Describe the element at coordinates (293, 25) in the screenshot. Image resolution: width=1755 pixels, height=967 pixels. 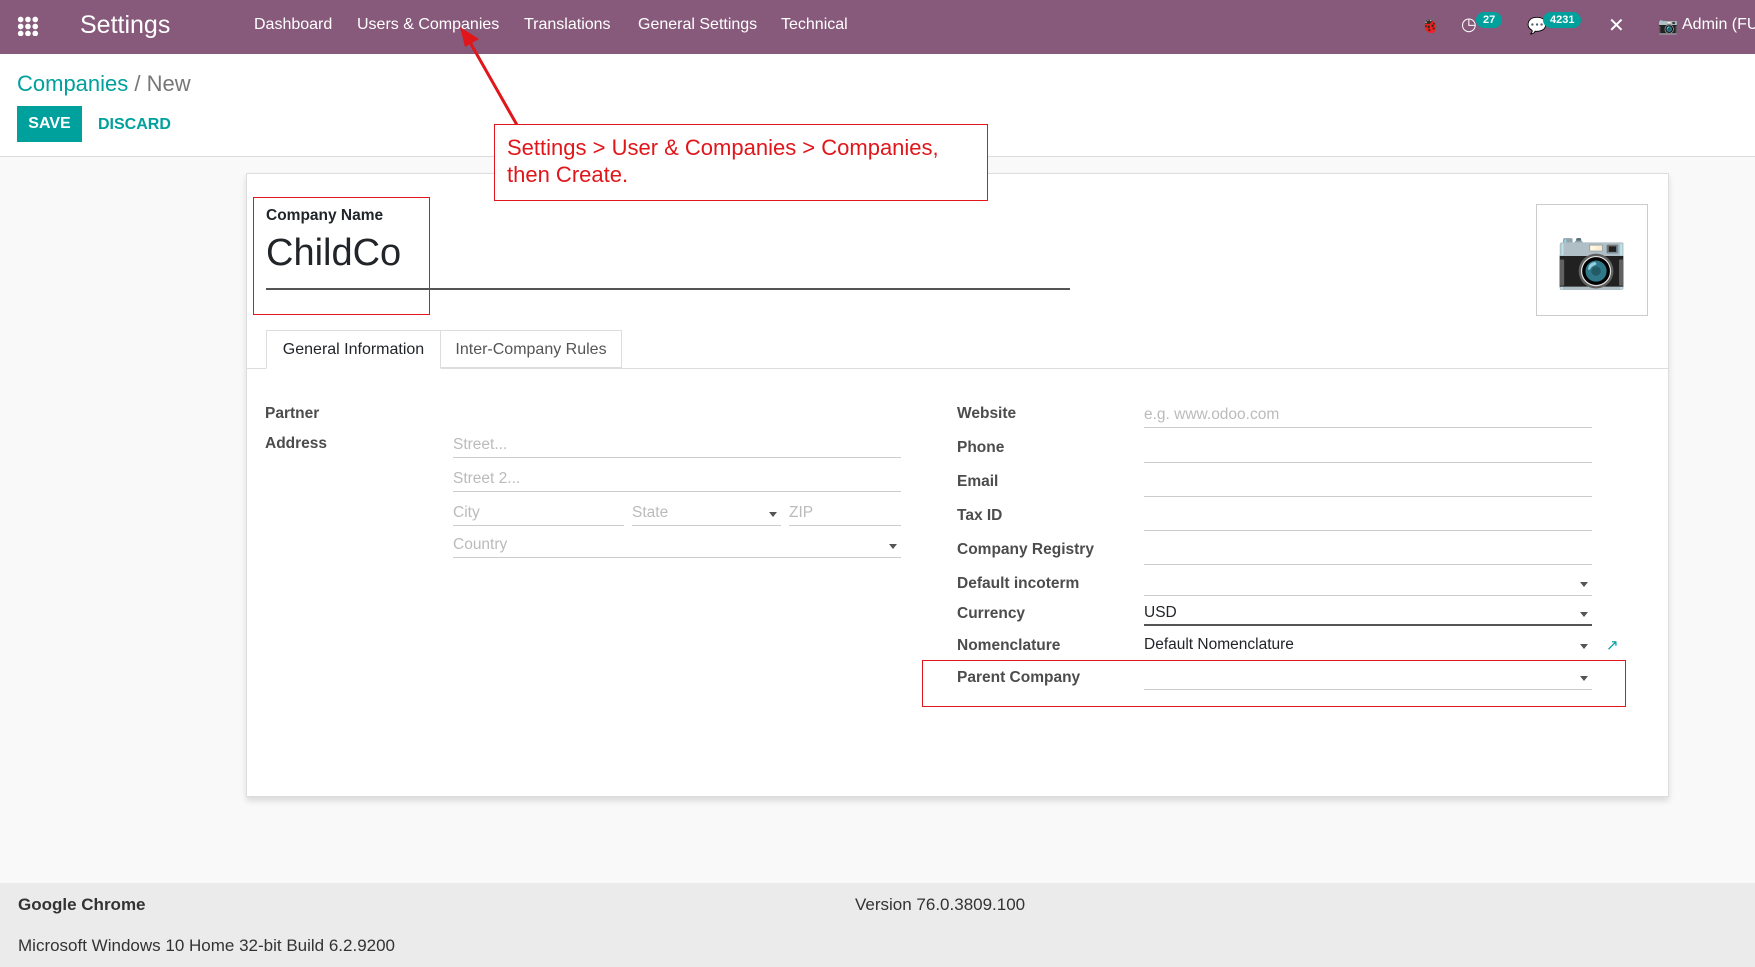
I see `menu-dashboard: Dashboard` at that location.